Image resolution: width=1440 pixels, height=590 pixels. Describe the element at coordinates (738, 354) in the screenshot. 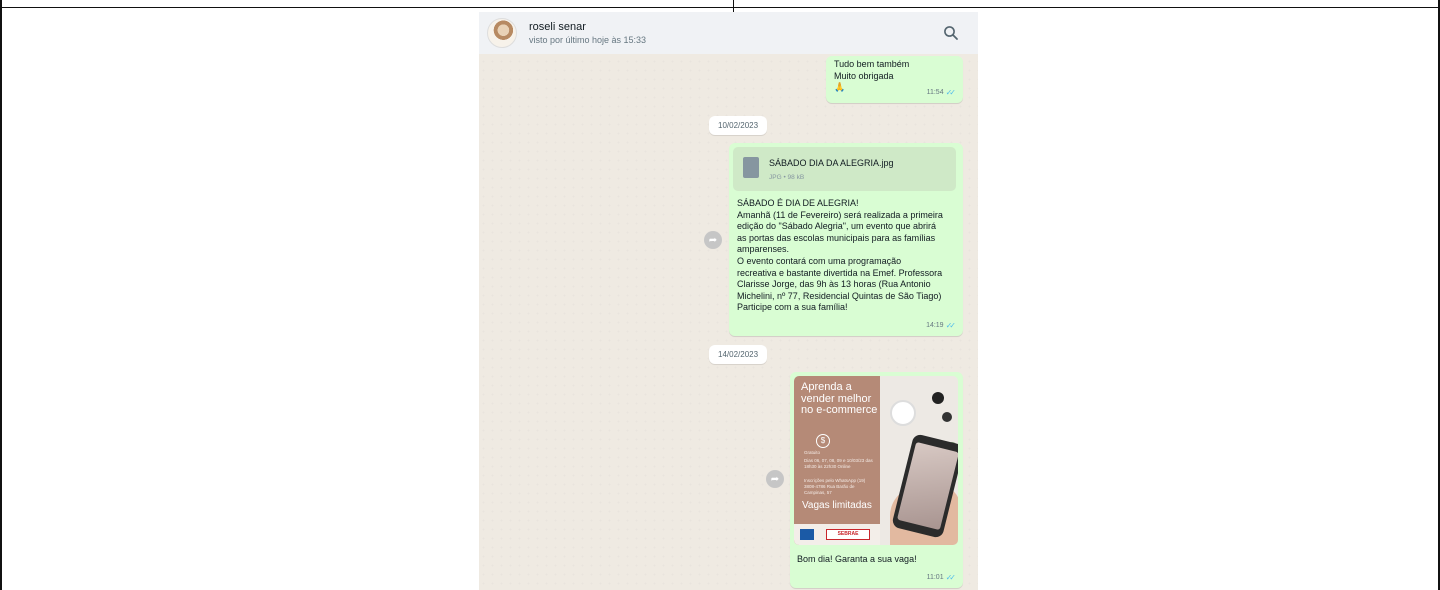

I see `date-separator: 14/02/2023` at that location.